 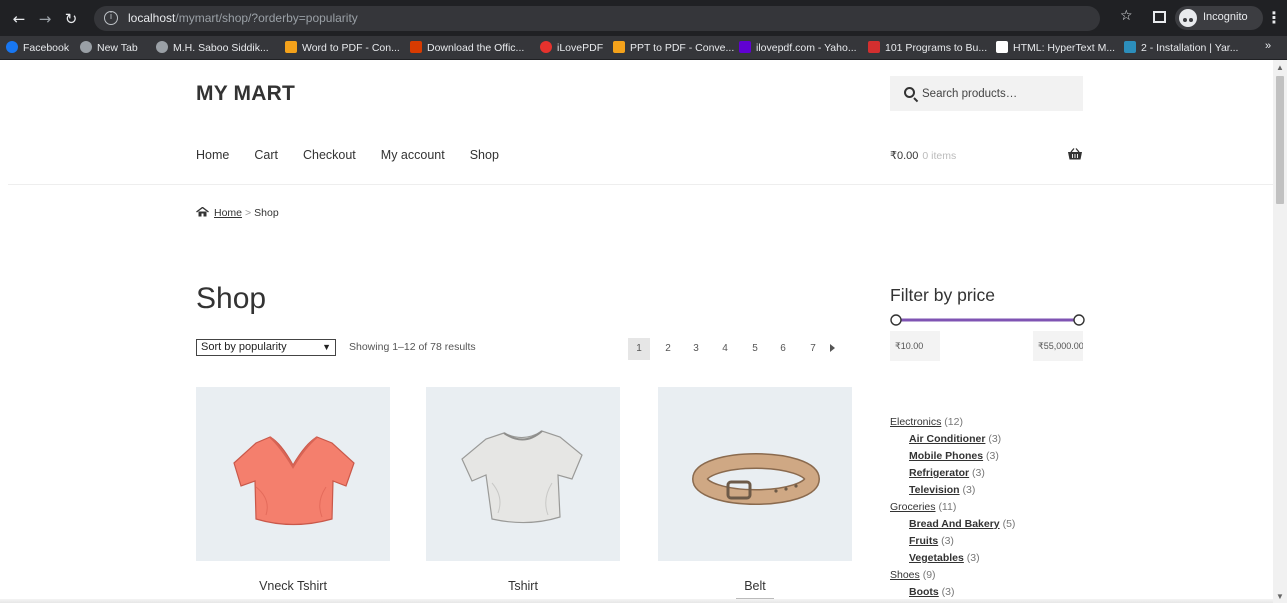 I want to click on header-cart: ₹0.00 0 items, so click(x=923, y=155).